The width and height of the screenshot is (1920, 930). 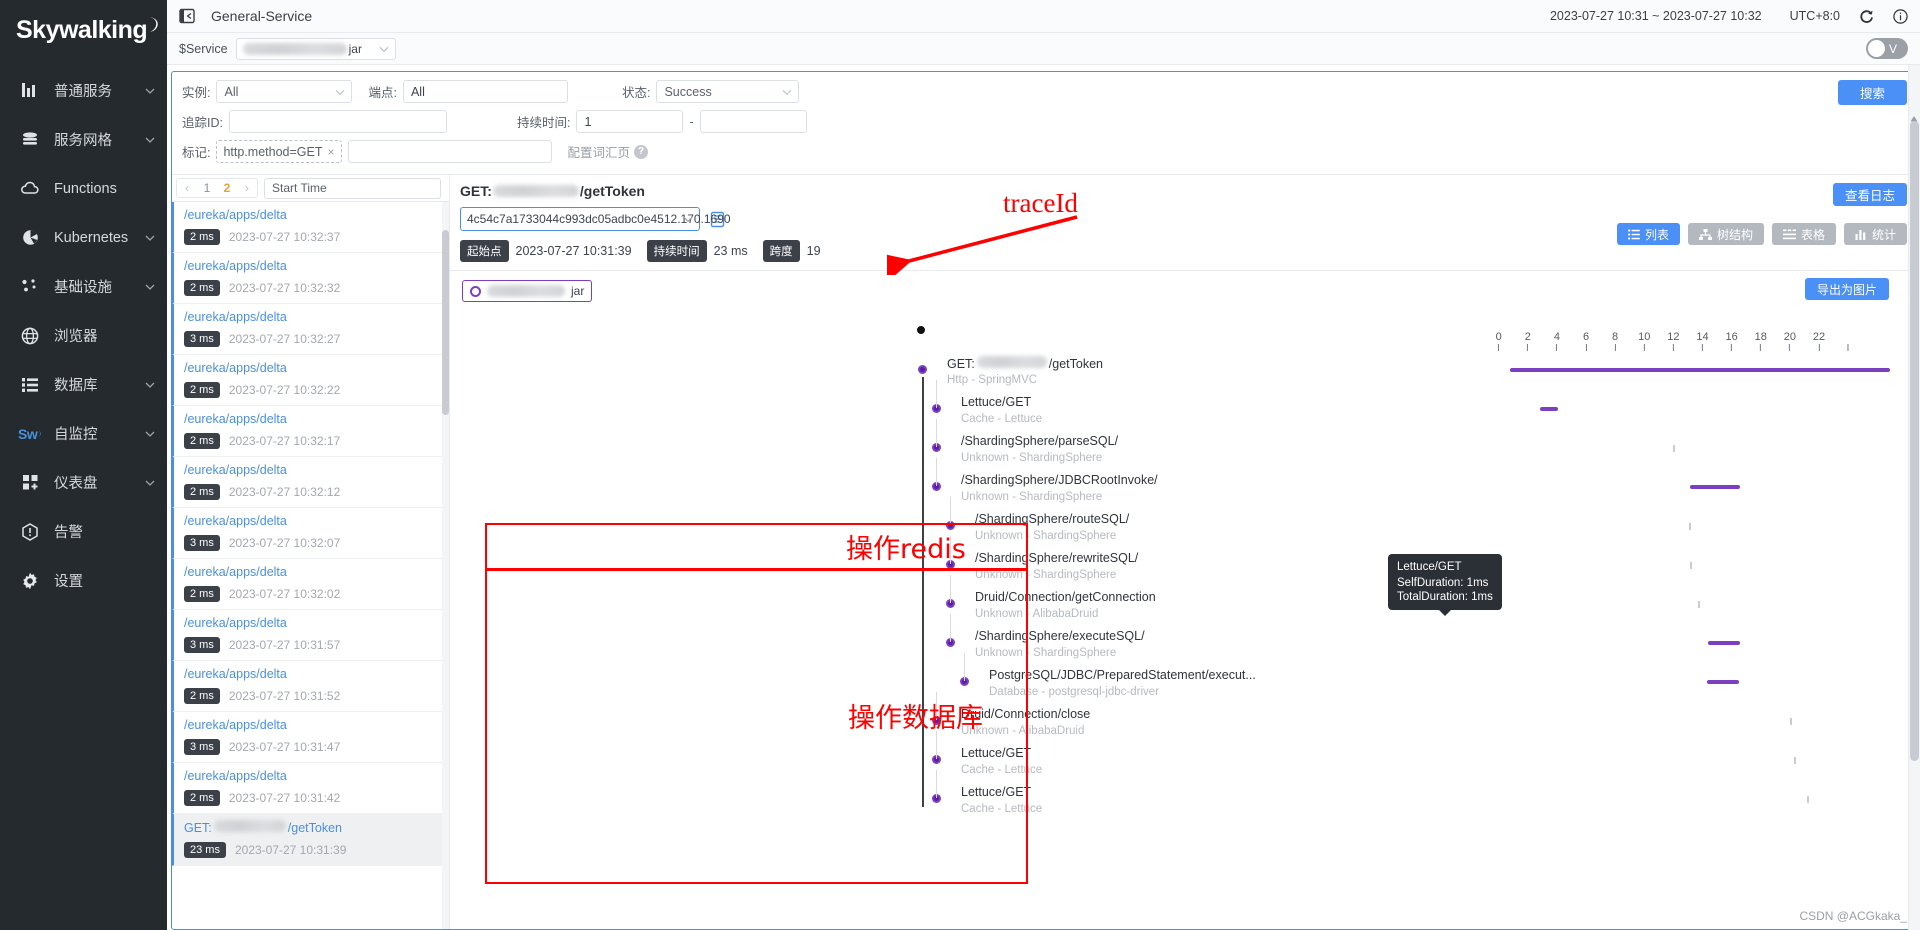 I want to click on trace-meta: 3 ms 2023-07-27 10:32:27, so click(x=311, y=339).